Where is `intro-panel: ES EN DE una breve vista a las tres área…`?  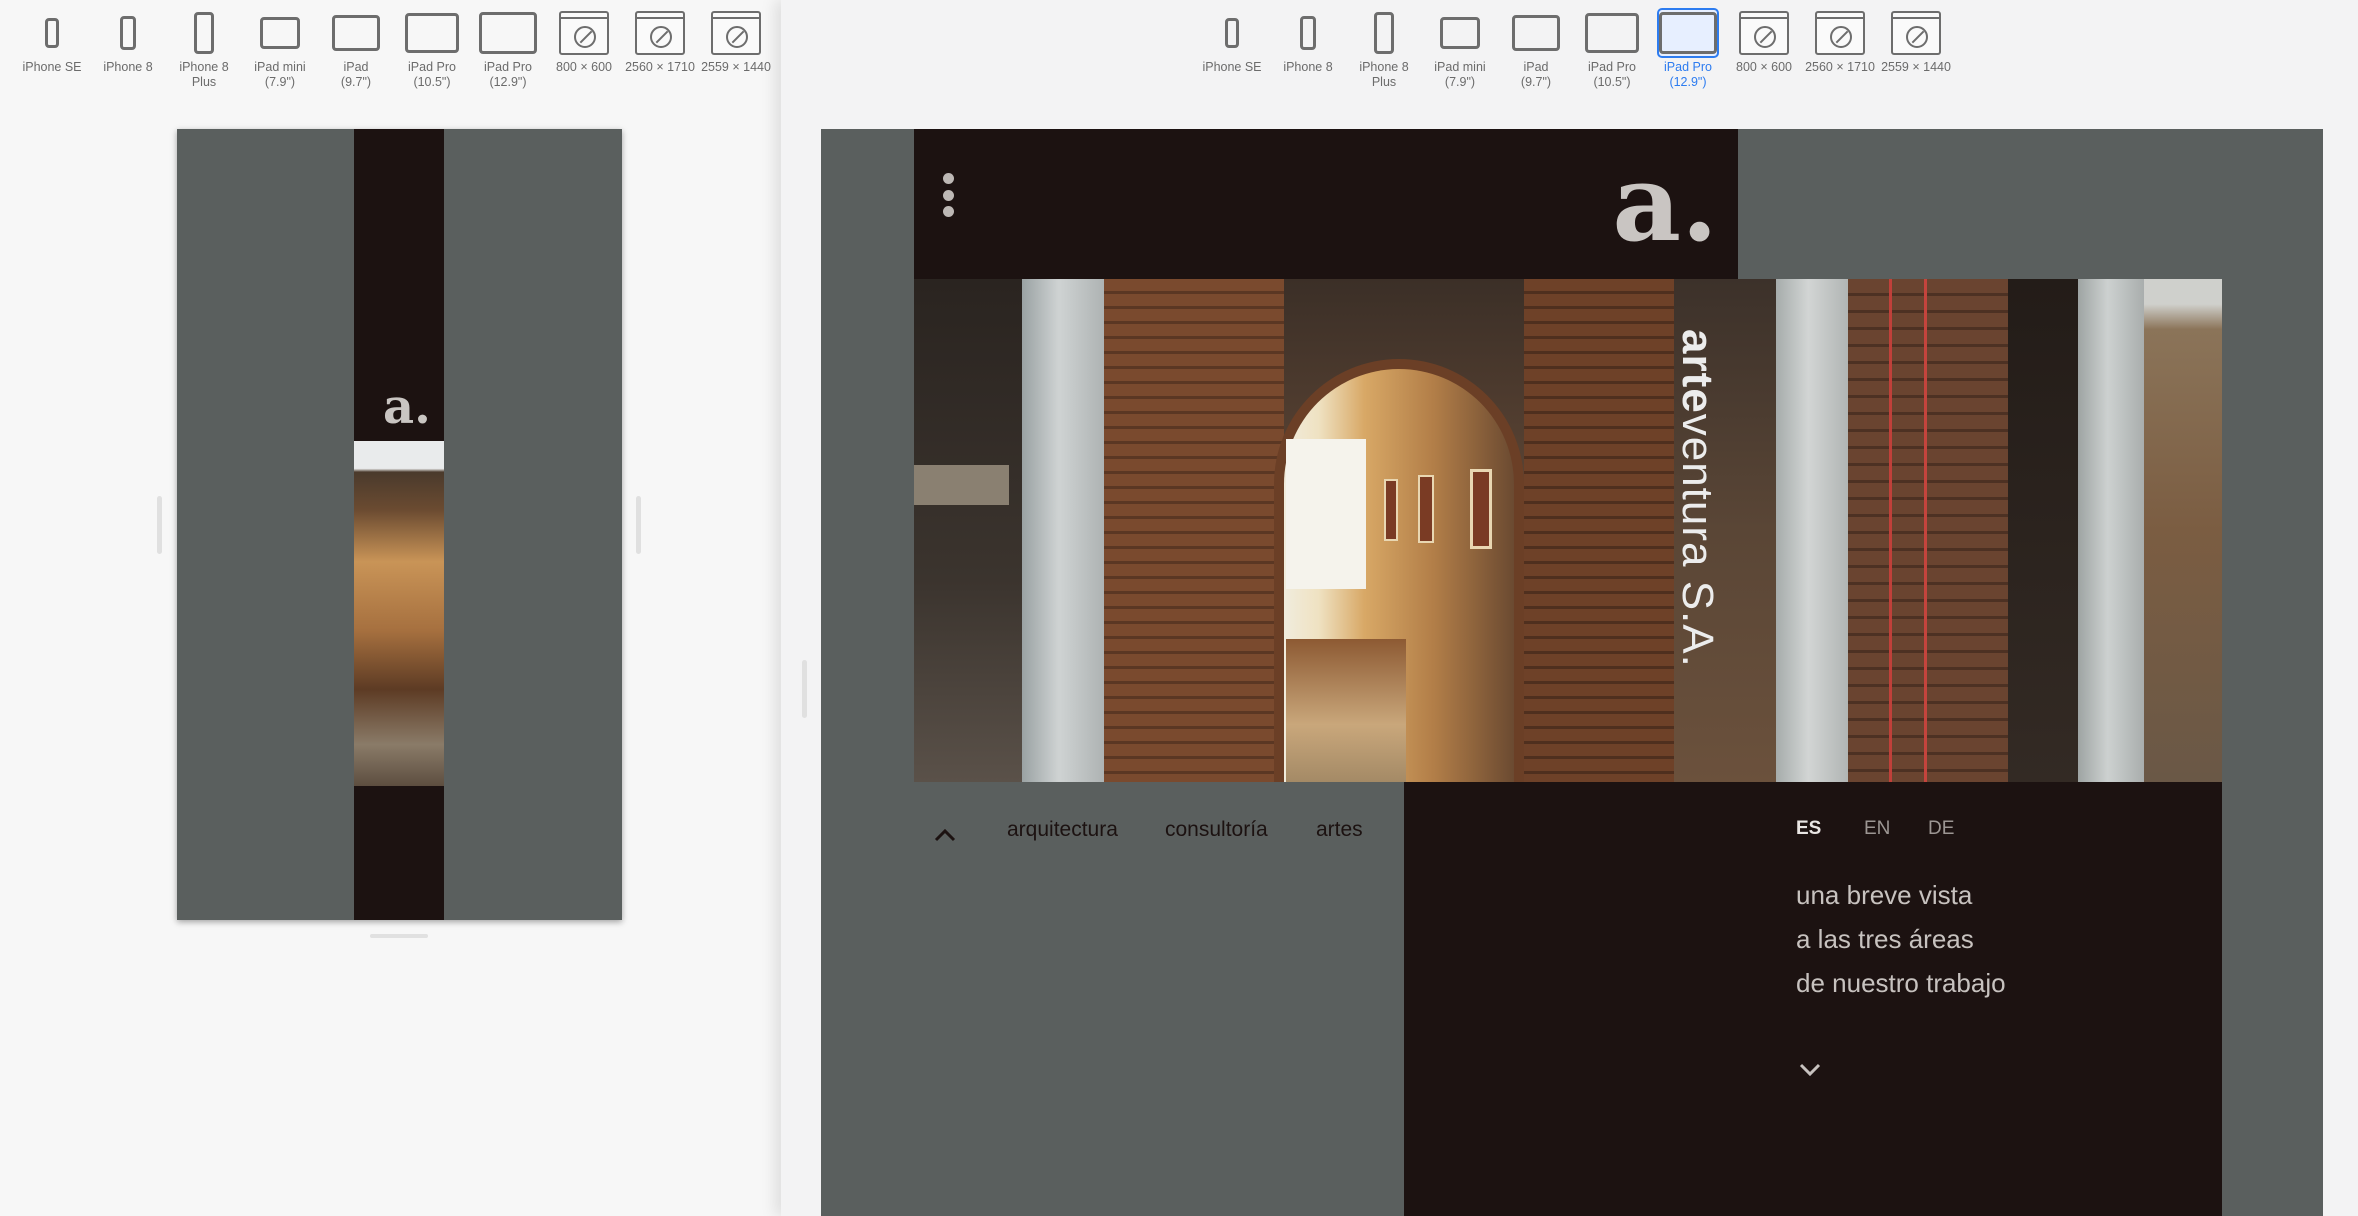 intro-panel: ES EN DE una breve vista a las tres área… is located at coordinates (1813, 999).